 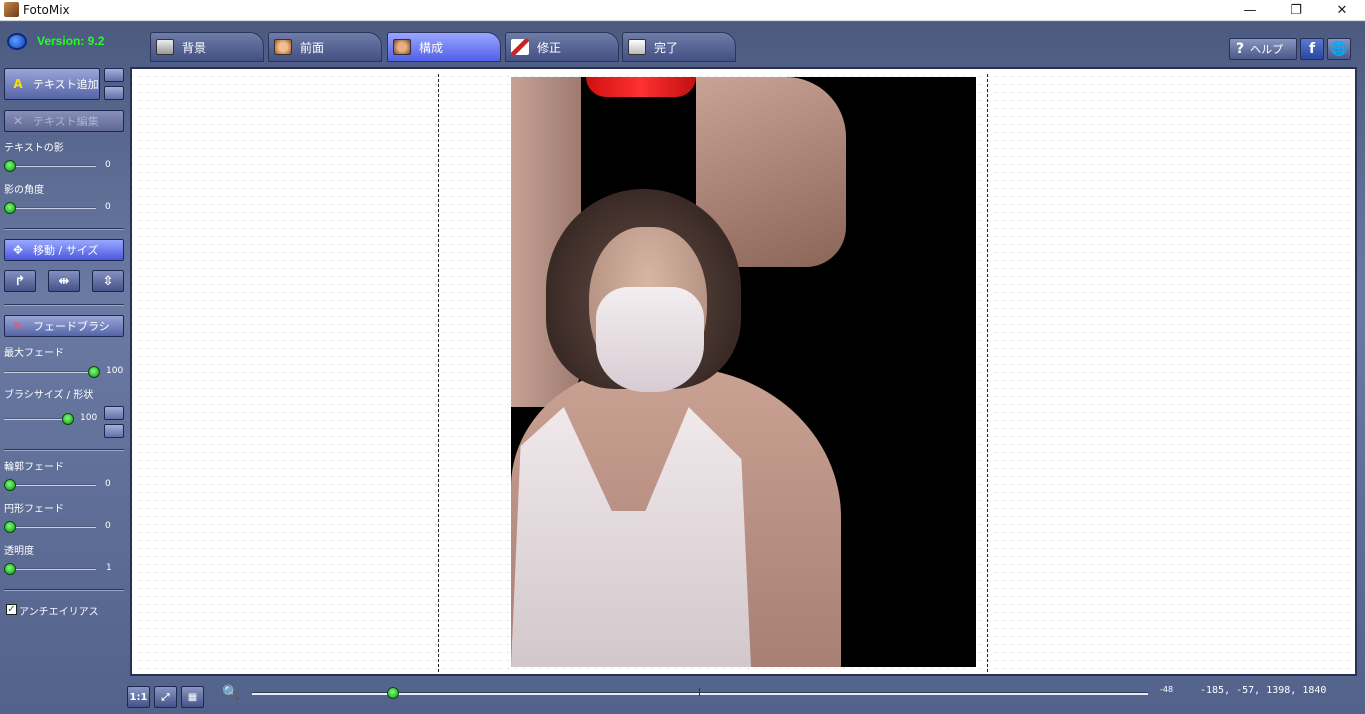 I want to click on help-label: ヘルプ, so click(x=1267, y=49).